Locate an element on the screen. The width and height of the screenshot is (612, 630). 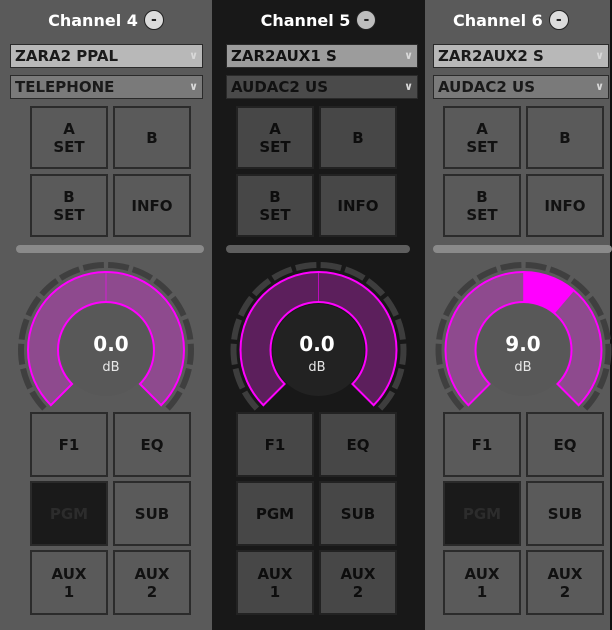
destination-select: TELEPHONE ∨ is located at coordinates (106, 87).